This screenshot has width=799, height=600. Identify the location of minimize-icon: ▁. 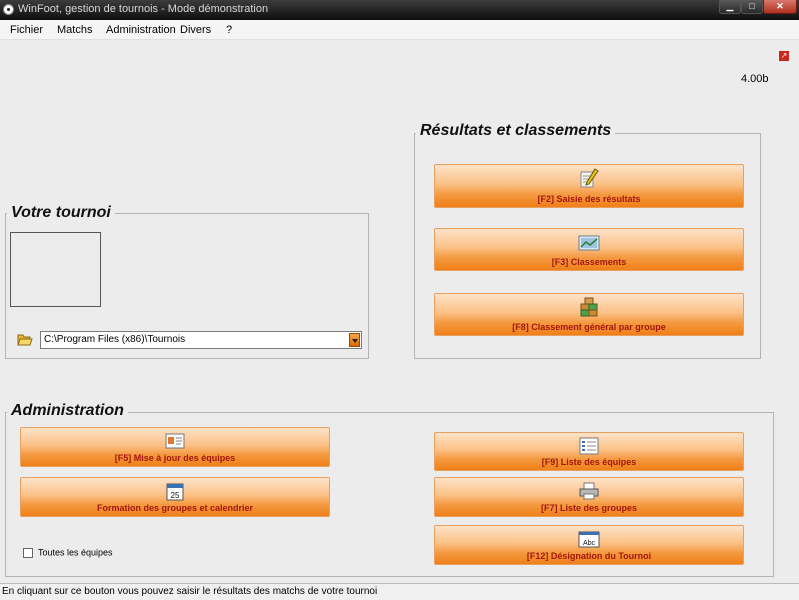
(730, 6).